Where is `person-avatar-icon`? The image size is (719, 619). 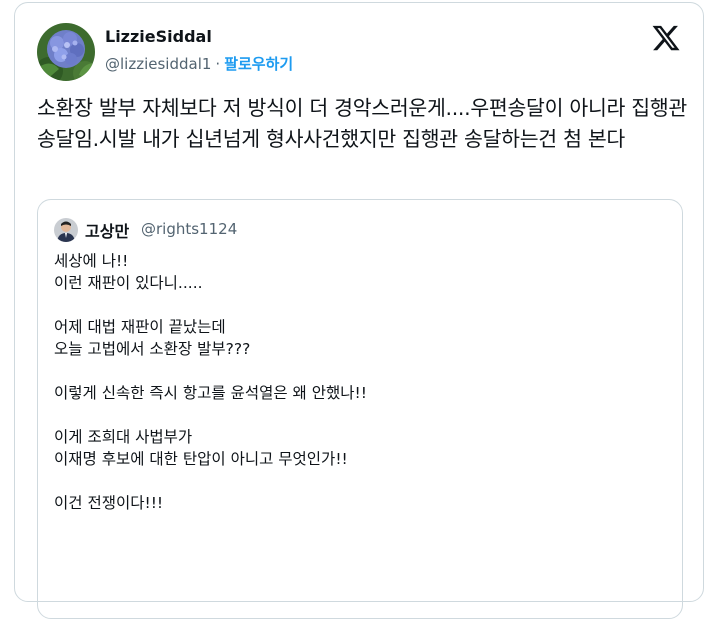
person-avatar-icon is located at coordinates (66, 230).